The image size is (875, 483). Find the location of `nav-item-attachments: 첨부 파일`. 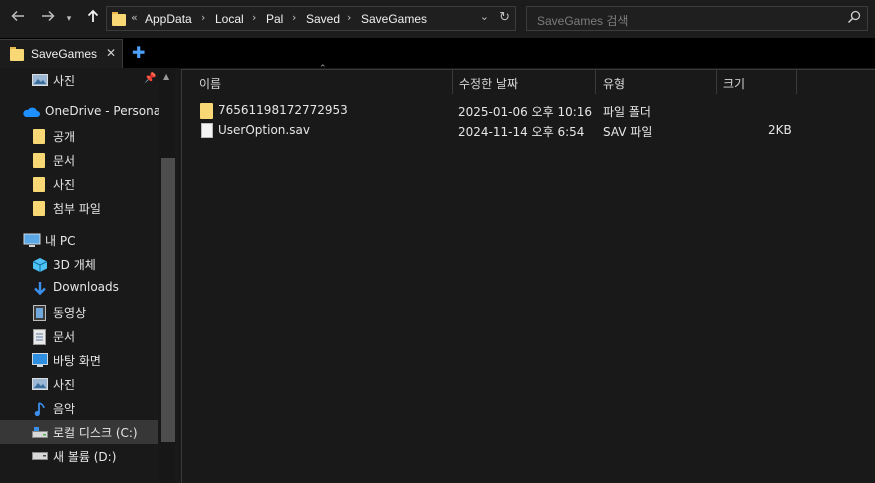

nav-item-attachments: 첨부 파일 is located at coordinates (79, 208).